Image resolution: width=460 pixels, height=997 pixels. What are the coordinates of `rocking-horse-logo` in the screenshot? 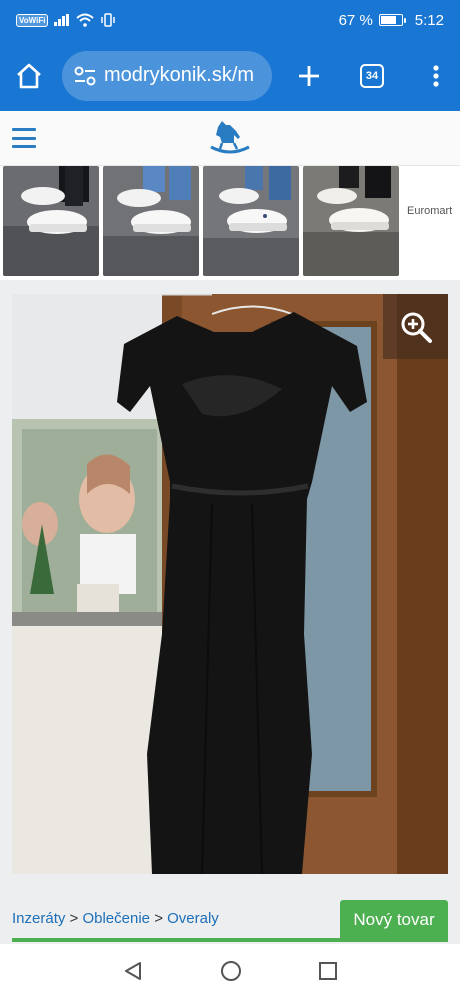 It's located at (230, 137).